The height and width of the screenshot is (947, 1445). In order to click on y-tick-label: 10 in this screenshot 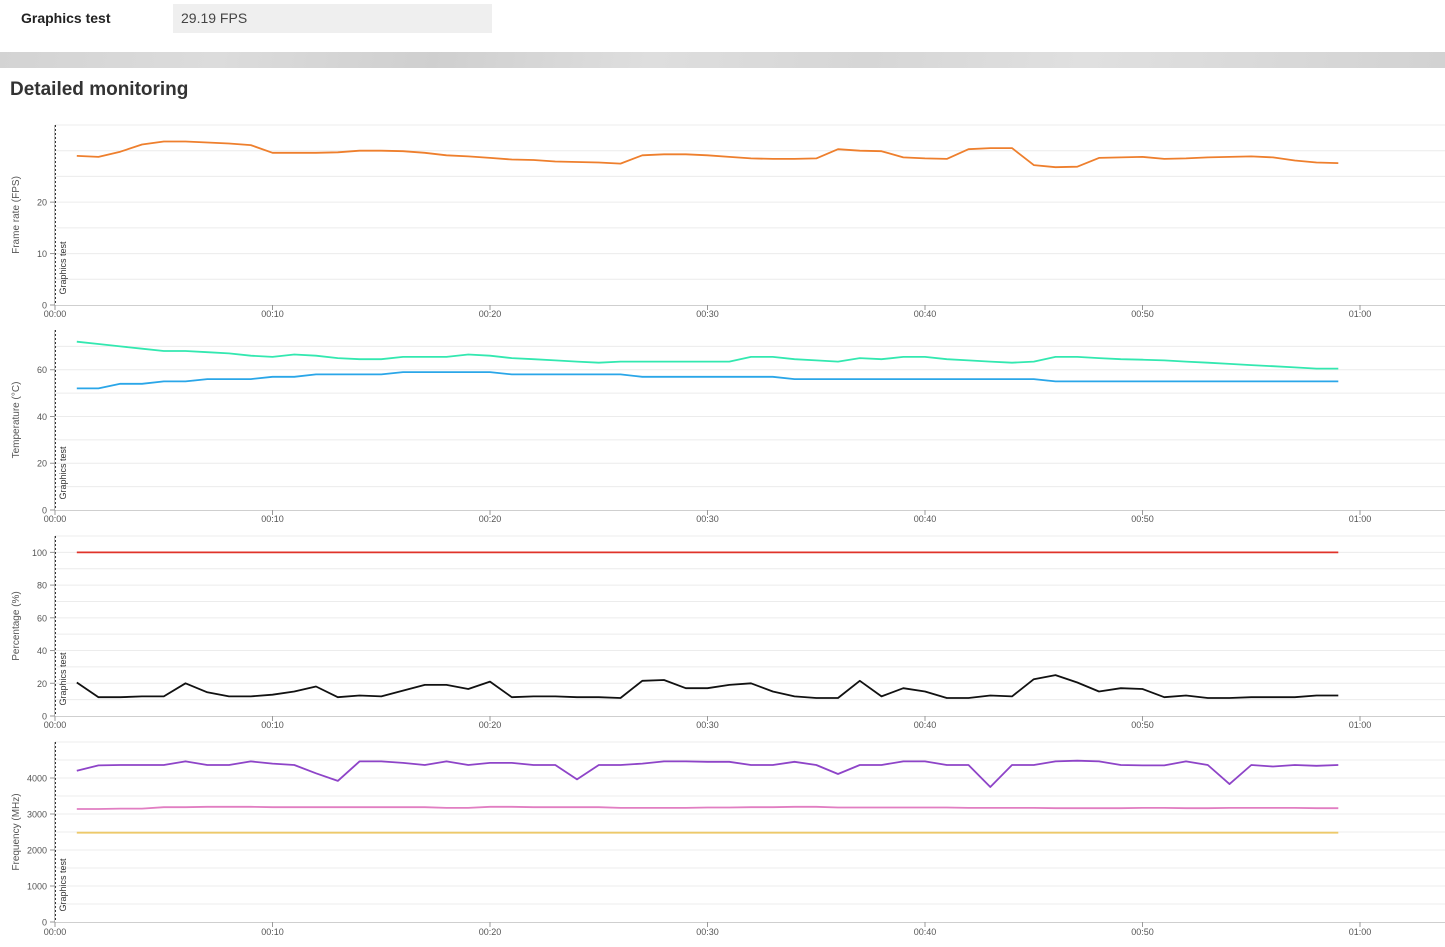, I will do `click(42, 254)`.